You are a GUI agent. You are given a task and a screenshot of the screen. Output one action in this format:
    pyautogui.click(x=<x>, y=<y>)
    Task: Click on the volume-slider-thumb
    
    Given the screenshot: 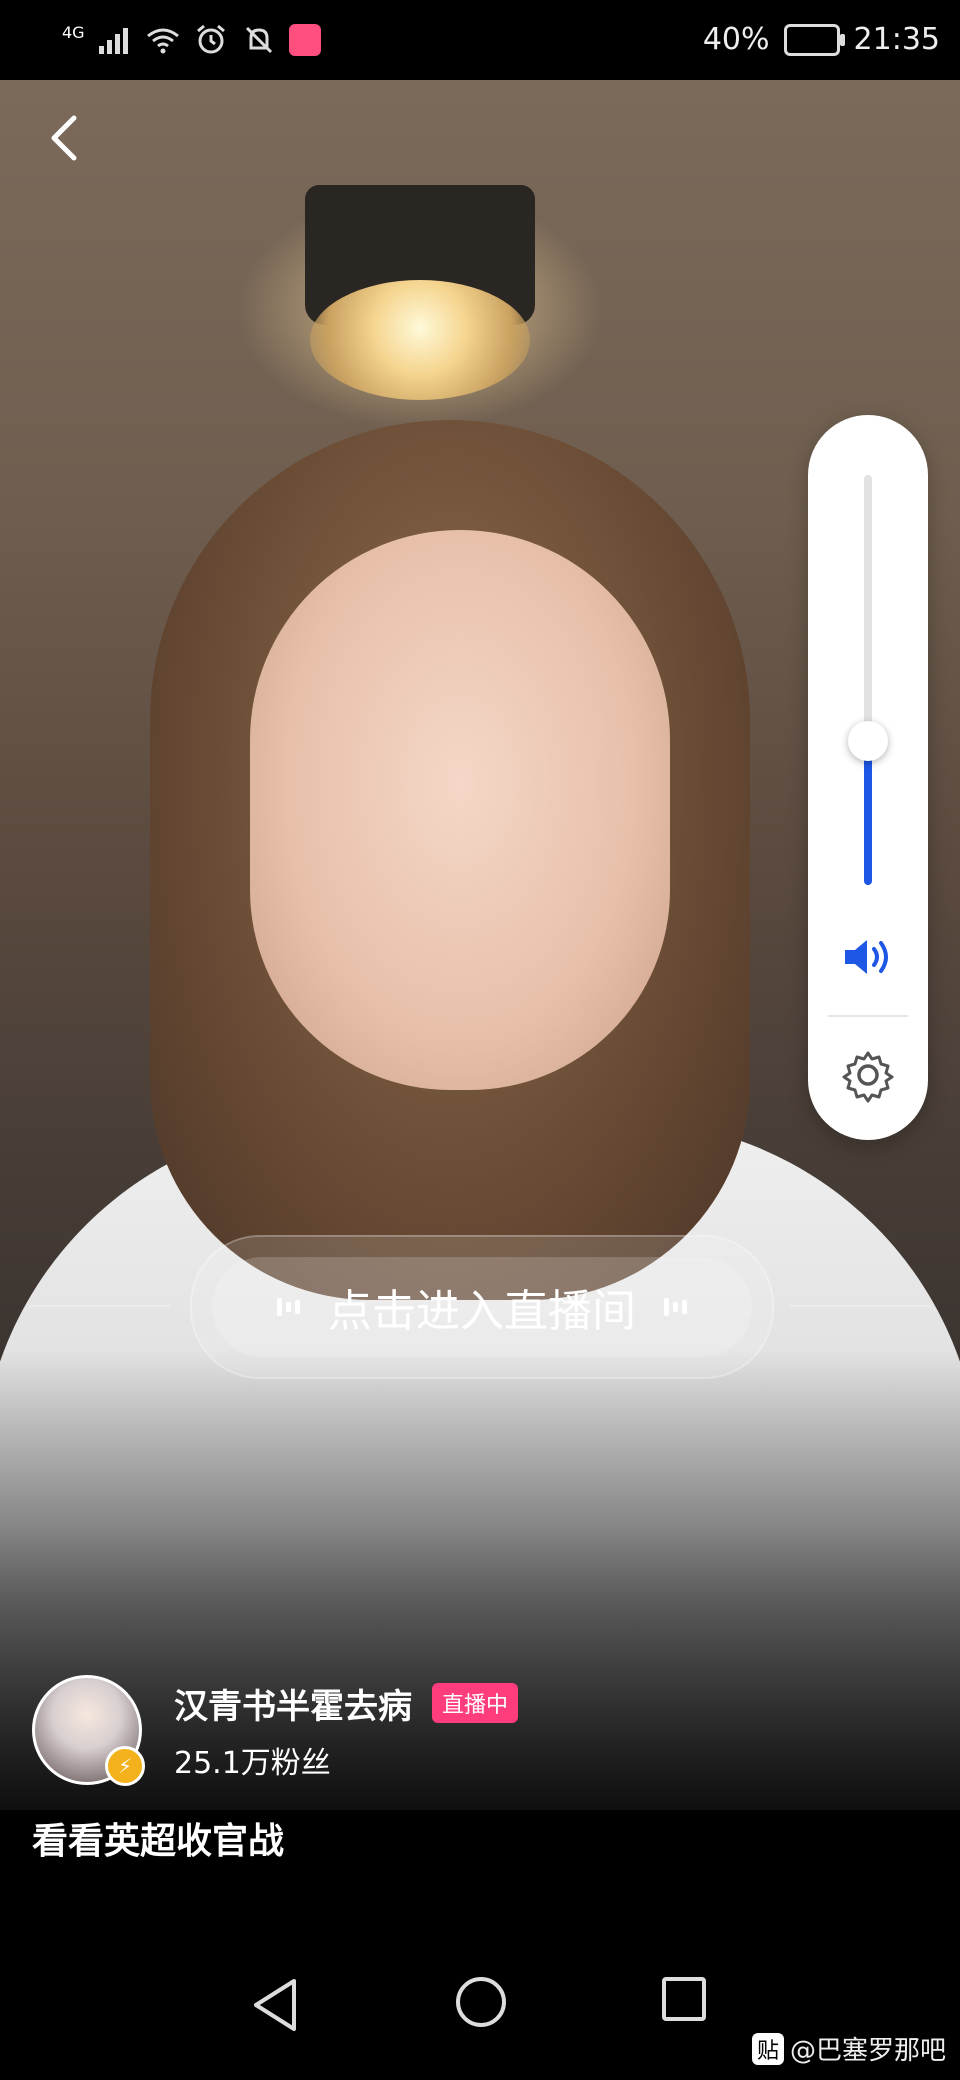 What is the action you would take?
    pyautogui.click(x=868, y=741)
    